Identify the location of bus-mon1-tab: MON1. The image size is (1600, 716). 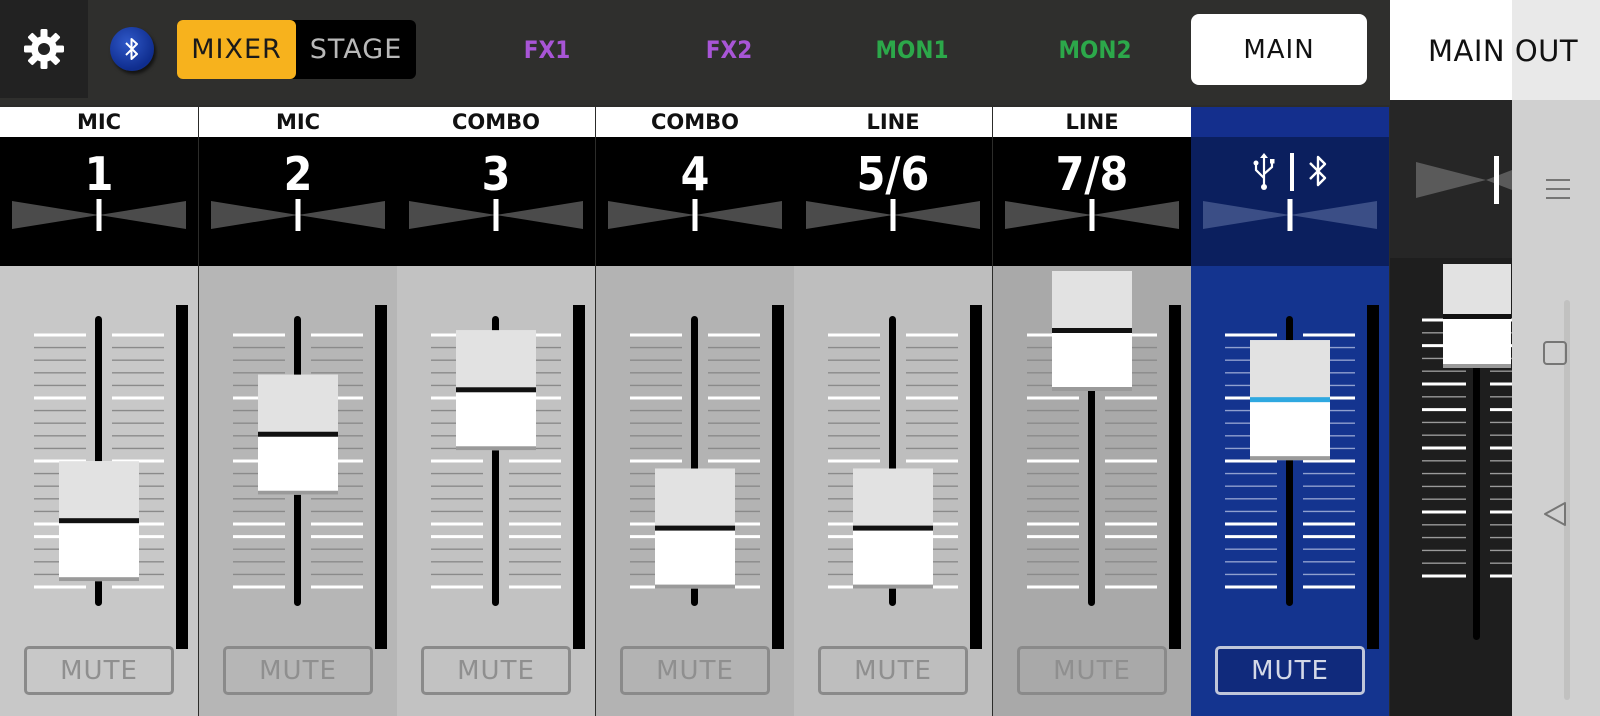
(912, 50).